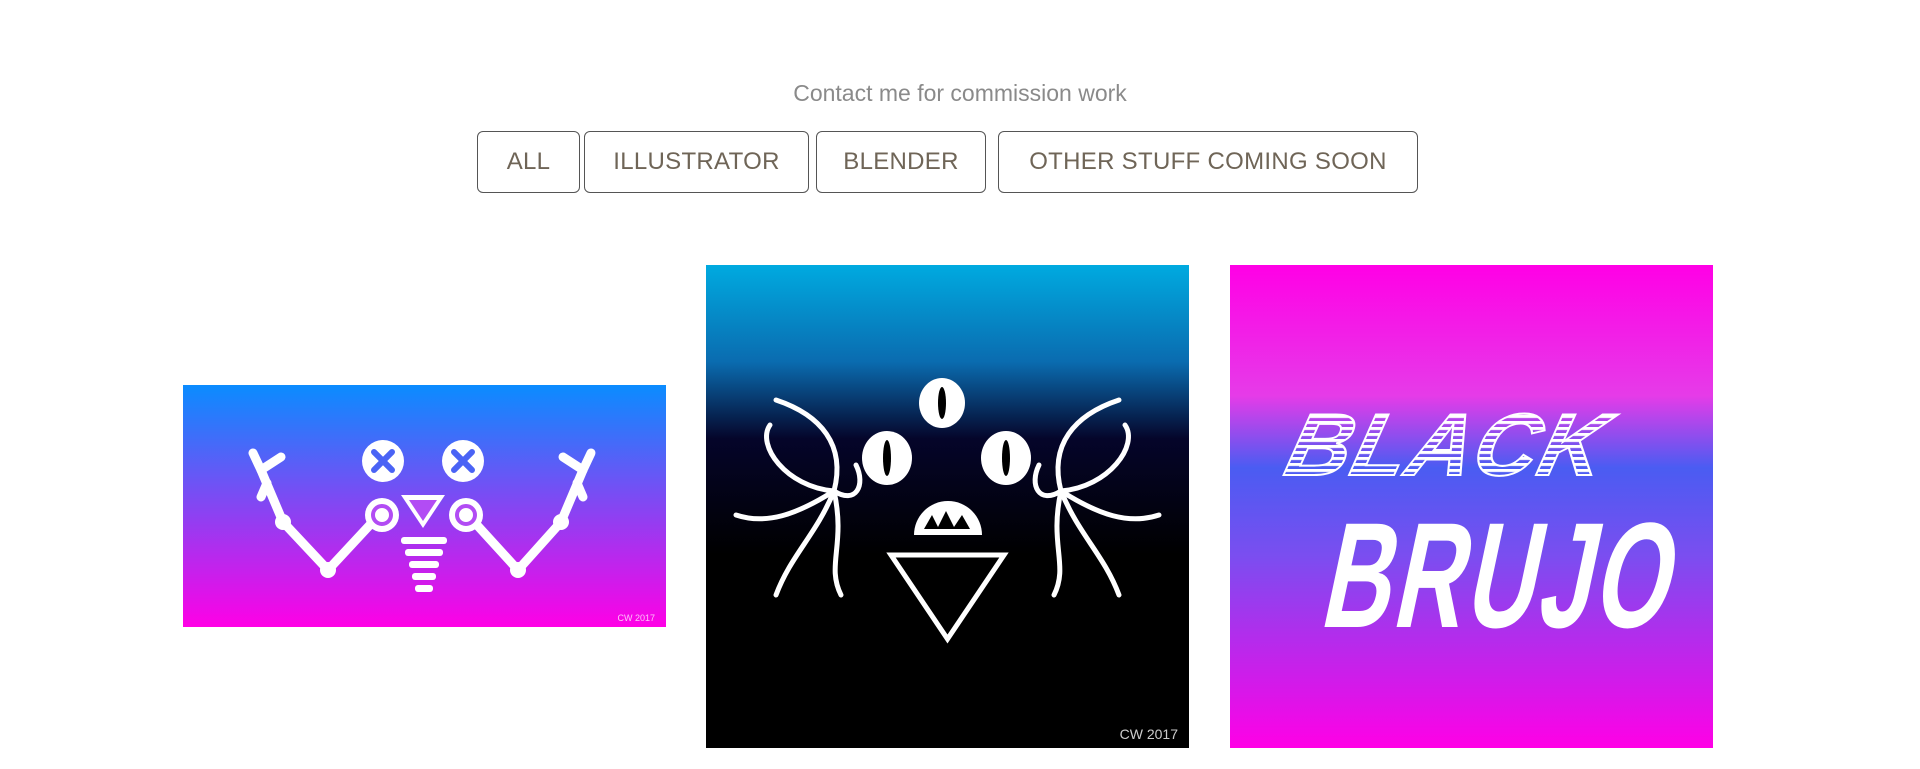 The image size is (1920, 769). What do you see at coordinates (1208, 162) in the screenshot?
I see `filter-other-stuff-button: OTHER STUFF COMING SOON` at bounding box center [1208, 162].